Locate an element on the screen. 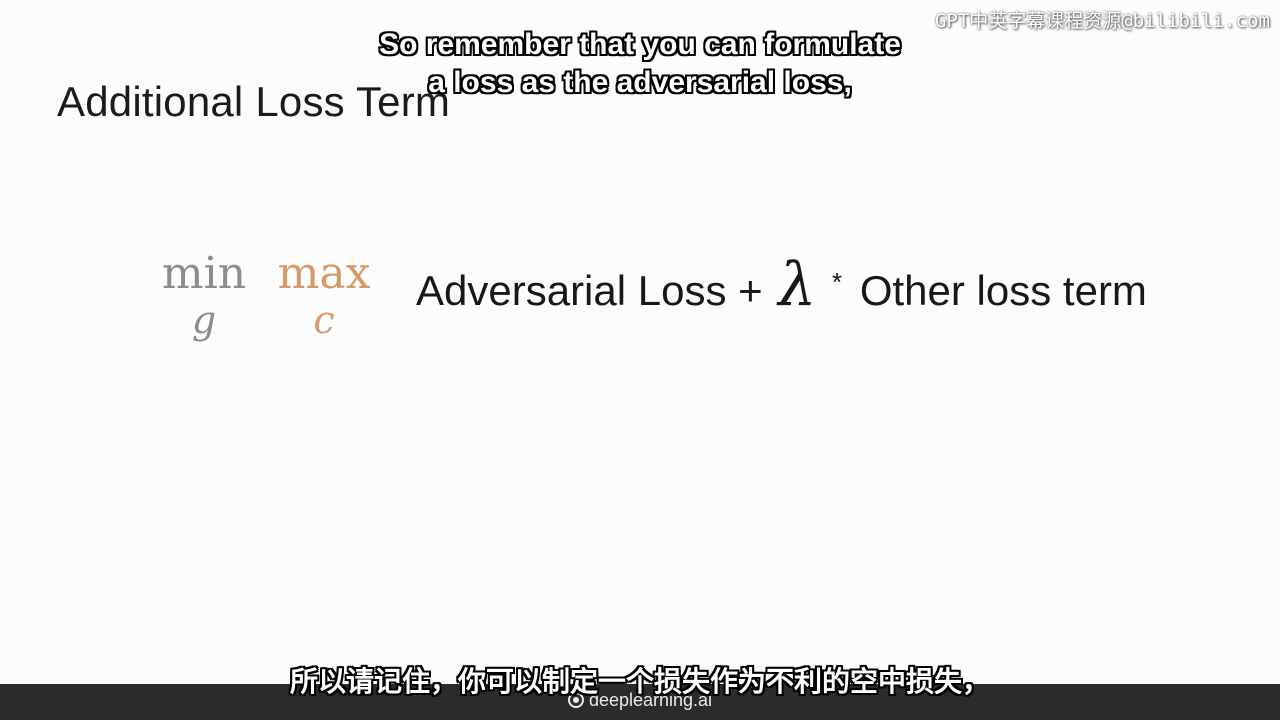  multiply-star: * is located at coordinates (837, 282).